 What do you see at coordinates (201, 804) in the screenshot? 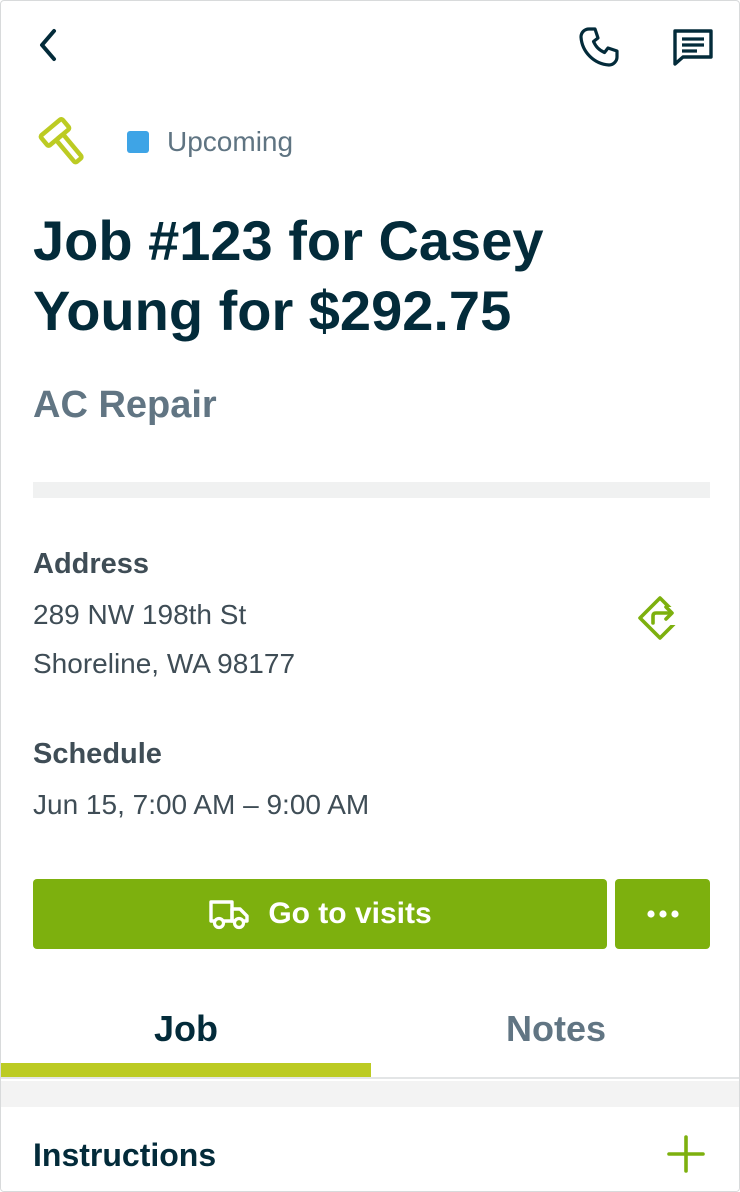
I see `schedule-value: Jun 15, 7:00 AM – 9:00 AM` at bounding box center [201, 804].